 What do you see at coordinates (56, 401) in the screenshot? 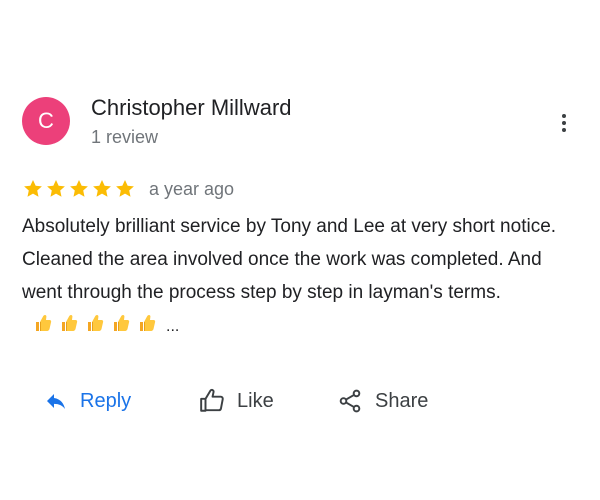
I see `reply-arrow-icon` at bounding box center [56, 401].